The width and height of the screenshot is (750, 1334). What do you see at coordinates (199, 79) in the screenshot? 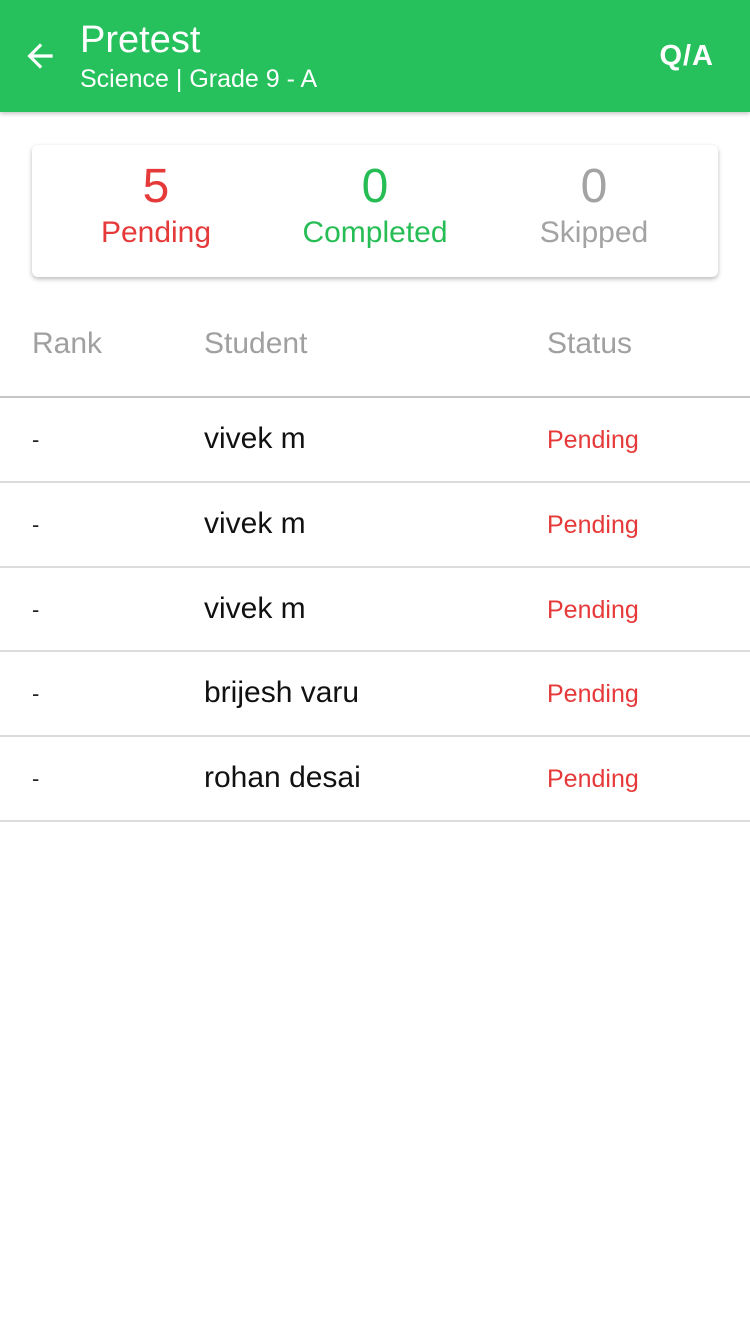
I see `page-subtitle: Science | Grade 9 - A` at bounding box center [199, 79].